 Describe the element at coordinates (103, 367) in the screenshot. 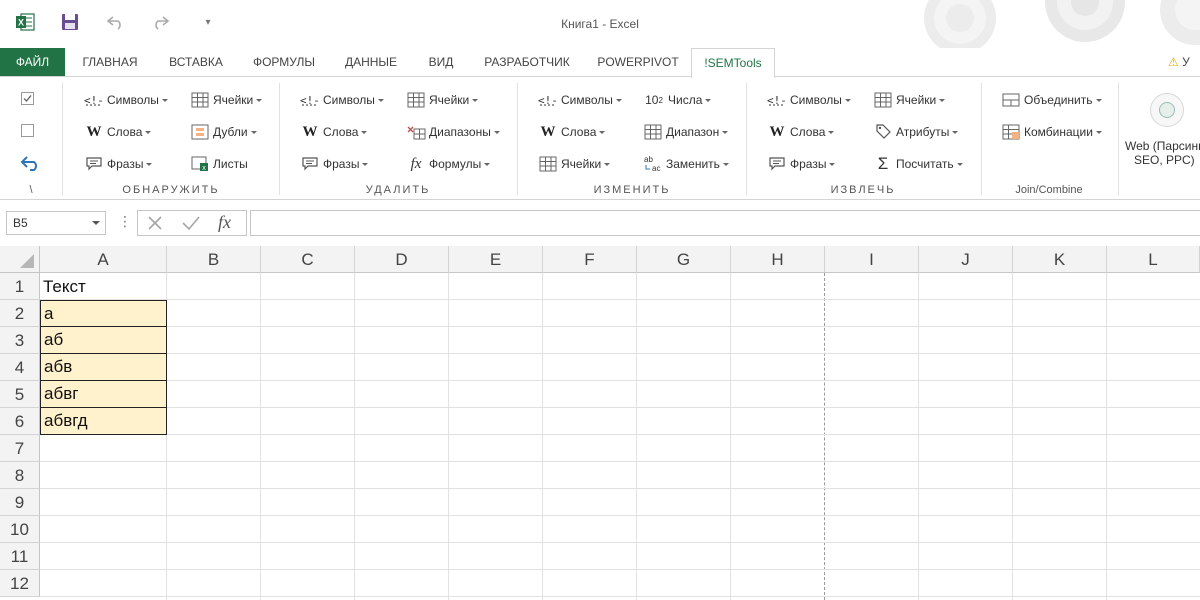

I see `cell-a4: абв` at that location.